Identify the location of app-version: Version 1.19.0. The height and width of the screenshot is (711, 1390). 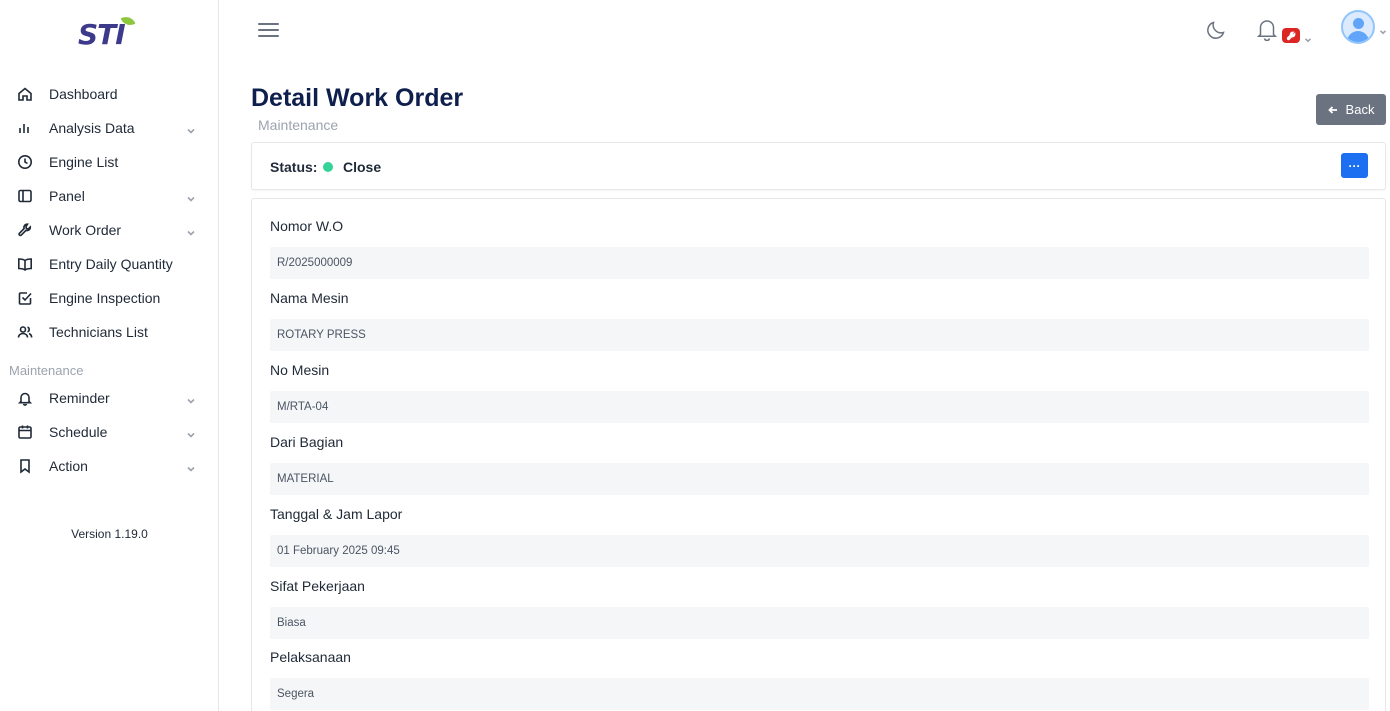
(109, 534).